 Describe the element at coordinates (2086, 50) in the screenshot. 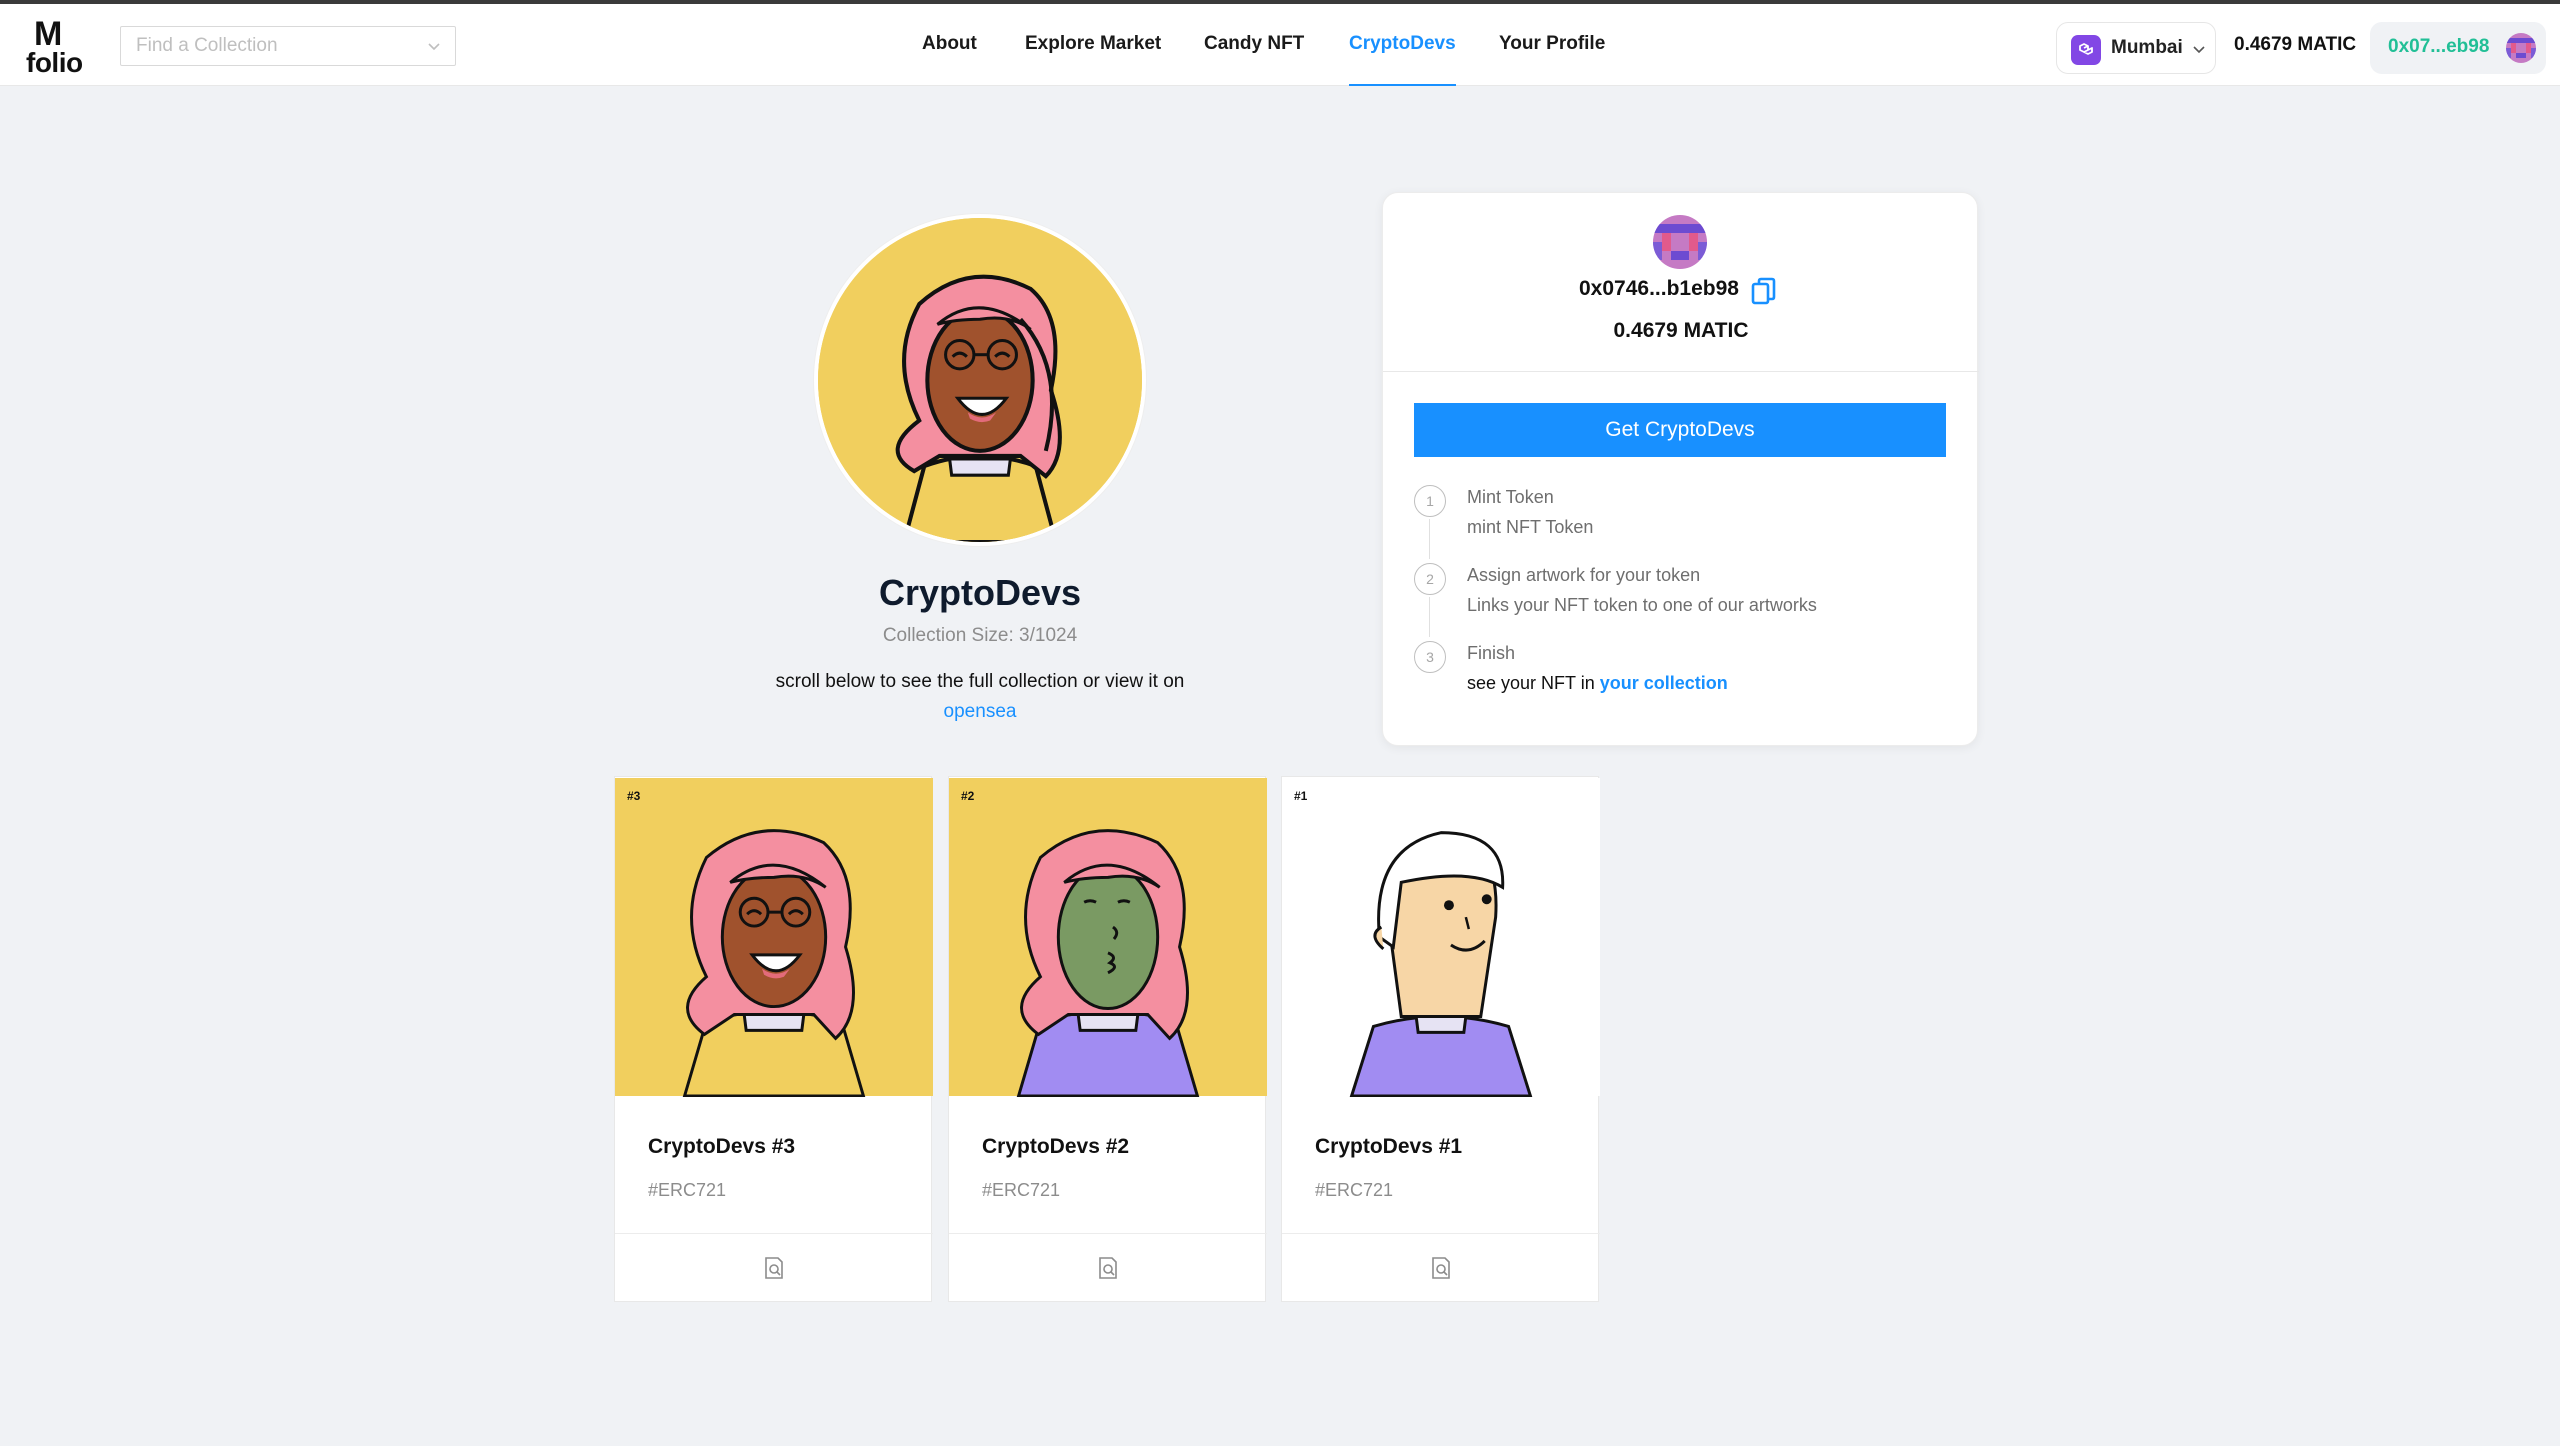

I see `polygon-icon` at that location.